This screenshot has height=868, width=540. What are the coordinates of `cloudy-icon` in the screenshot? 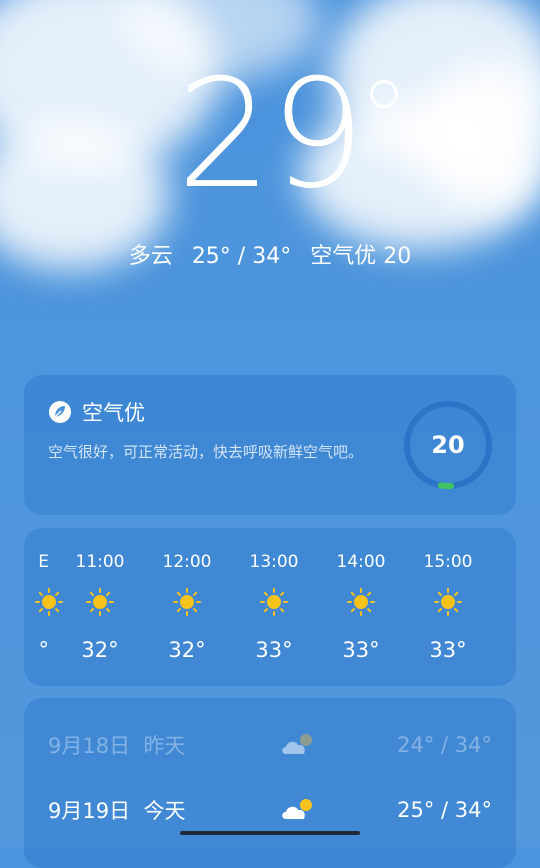 It's located at (297, 744).